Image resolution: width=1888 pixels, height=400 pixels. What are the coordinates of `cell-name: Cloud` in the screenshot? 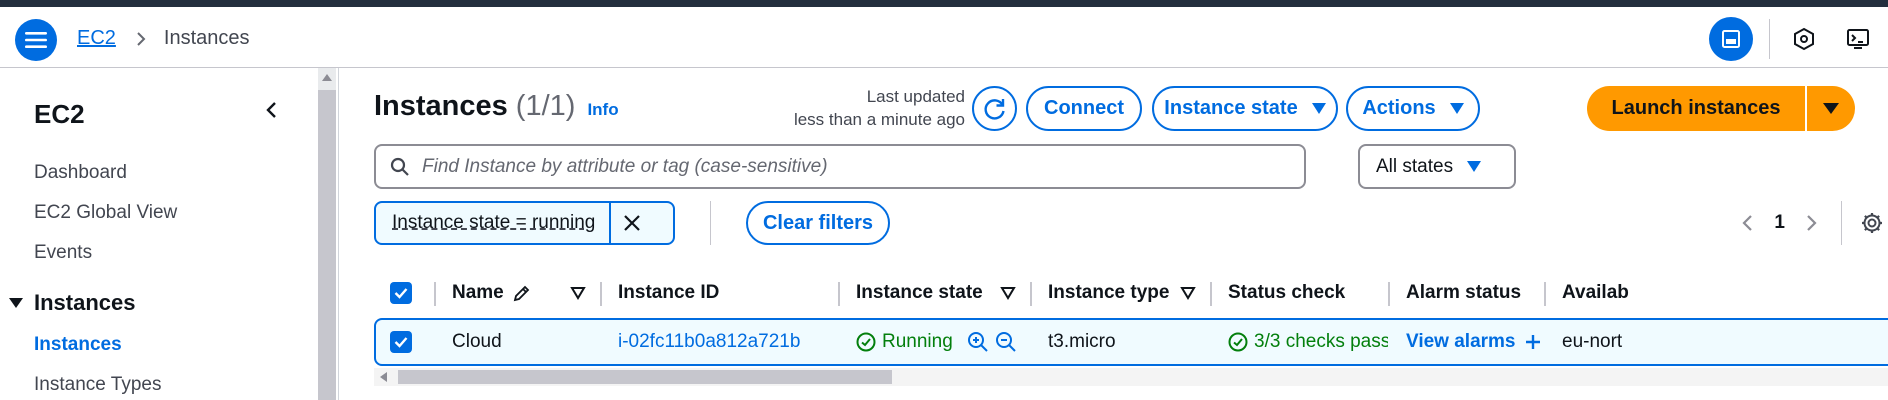 It's located at (477, 341).